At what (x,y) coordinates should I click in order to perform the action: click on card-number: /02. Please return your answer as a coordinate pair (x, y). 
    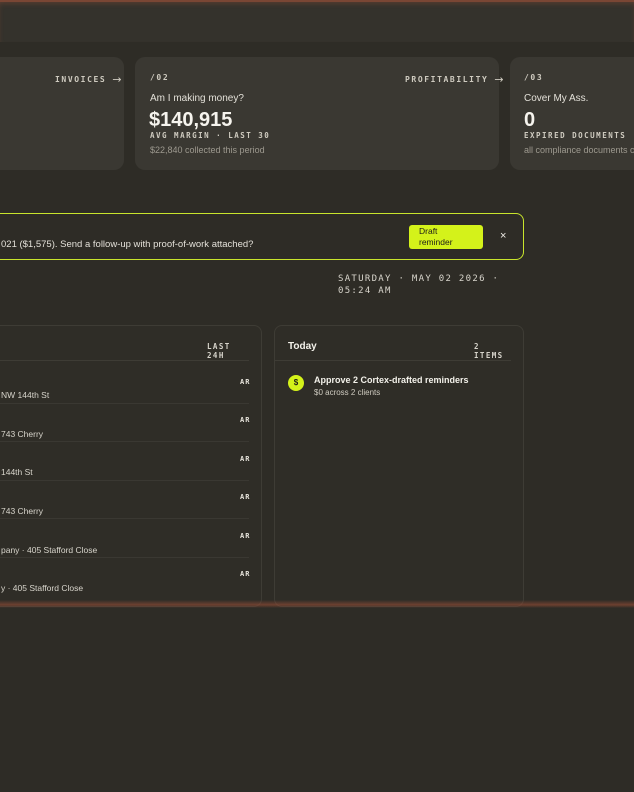
    Looking at the image, I should click on (160, 77).